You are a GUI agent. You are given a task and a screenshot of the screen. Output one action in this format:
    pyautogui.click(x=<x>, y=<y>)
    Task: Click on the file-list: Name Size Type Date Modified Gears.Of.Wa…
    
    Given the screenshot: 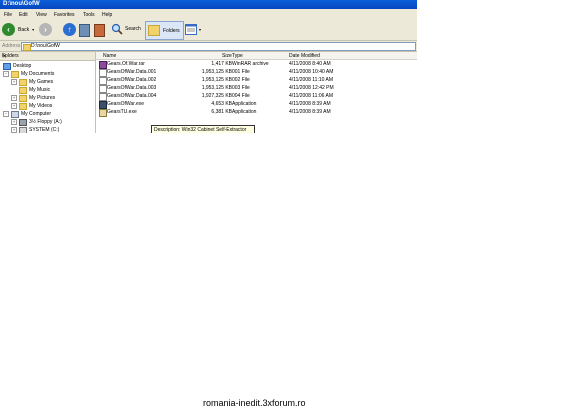 What is the action you would take?
    pyautogui.click(x=256, y=92)
    